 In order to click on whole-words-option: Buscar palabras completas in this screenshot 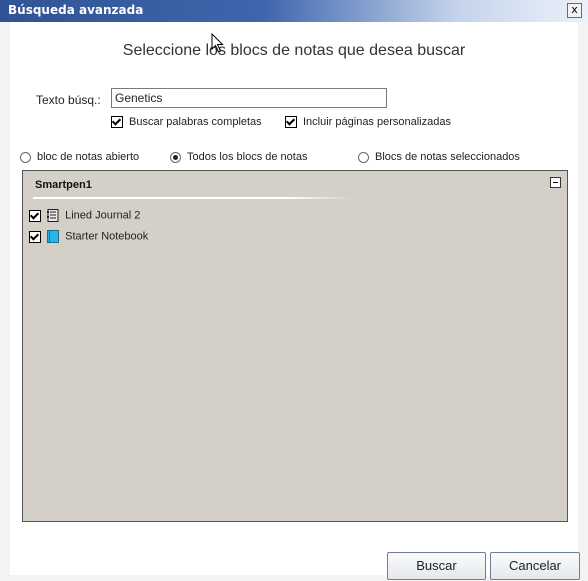, I will do `click(186, 122)`.